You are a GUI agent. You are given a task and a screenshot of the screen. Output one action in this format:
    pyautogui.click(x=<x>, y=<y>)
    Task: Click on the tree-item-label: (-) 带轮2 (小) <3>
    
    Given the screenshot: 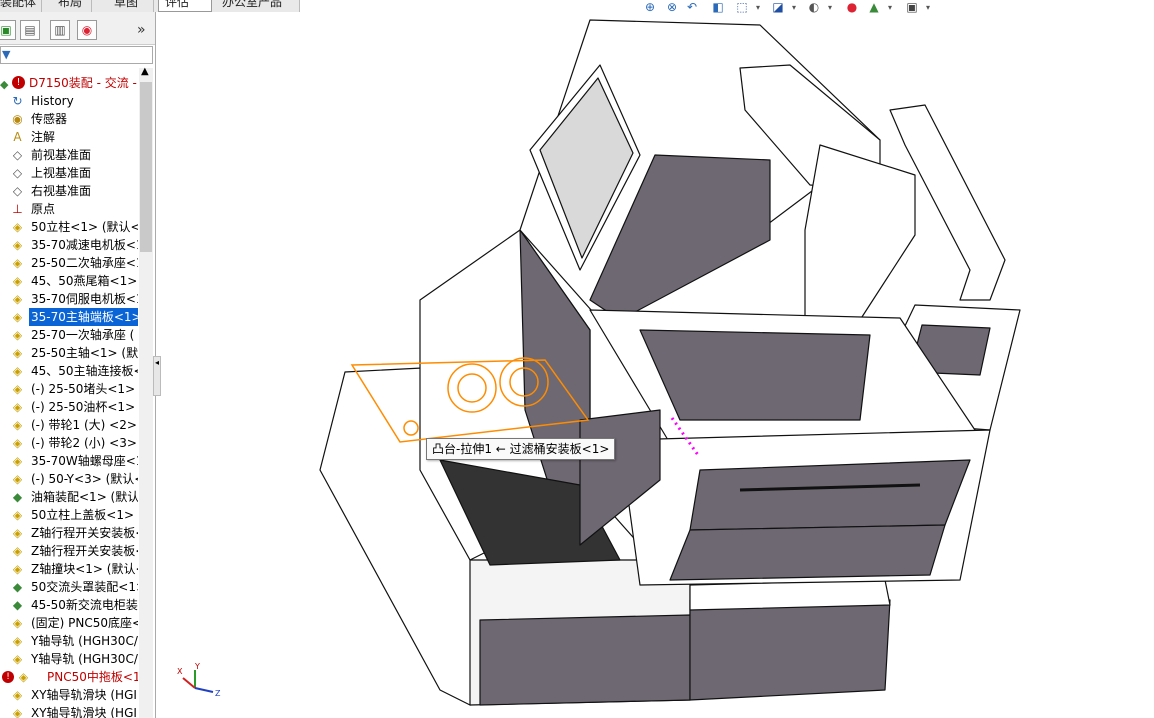 What is the action you would take?
    pyautogui.click(x=84, y=443)
    